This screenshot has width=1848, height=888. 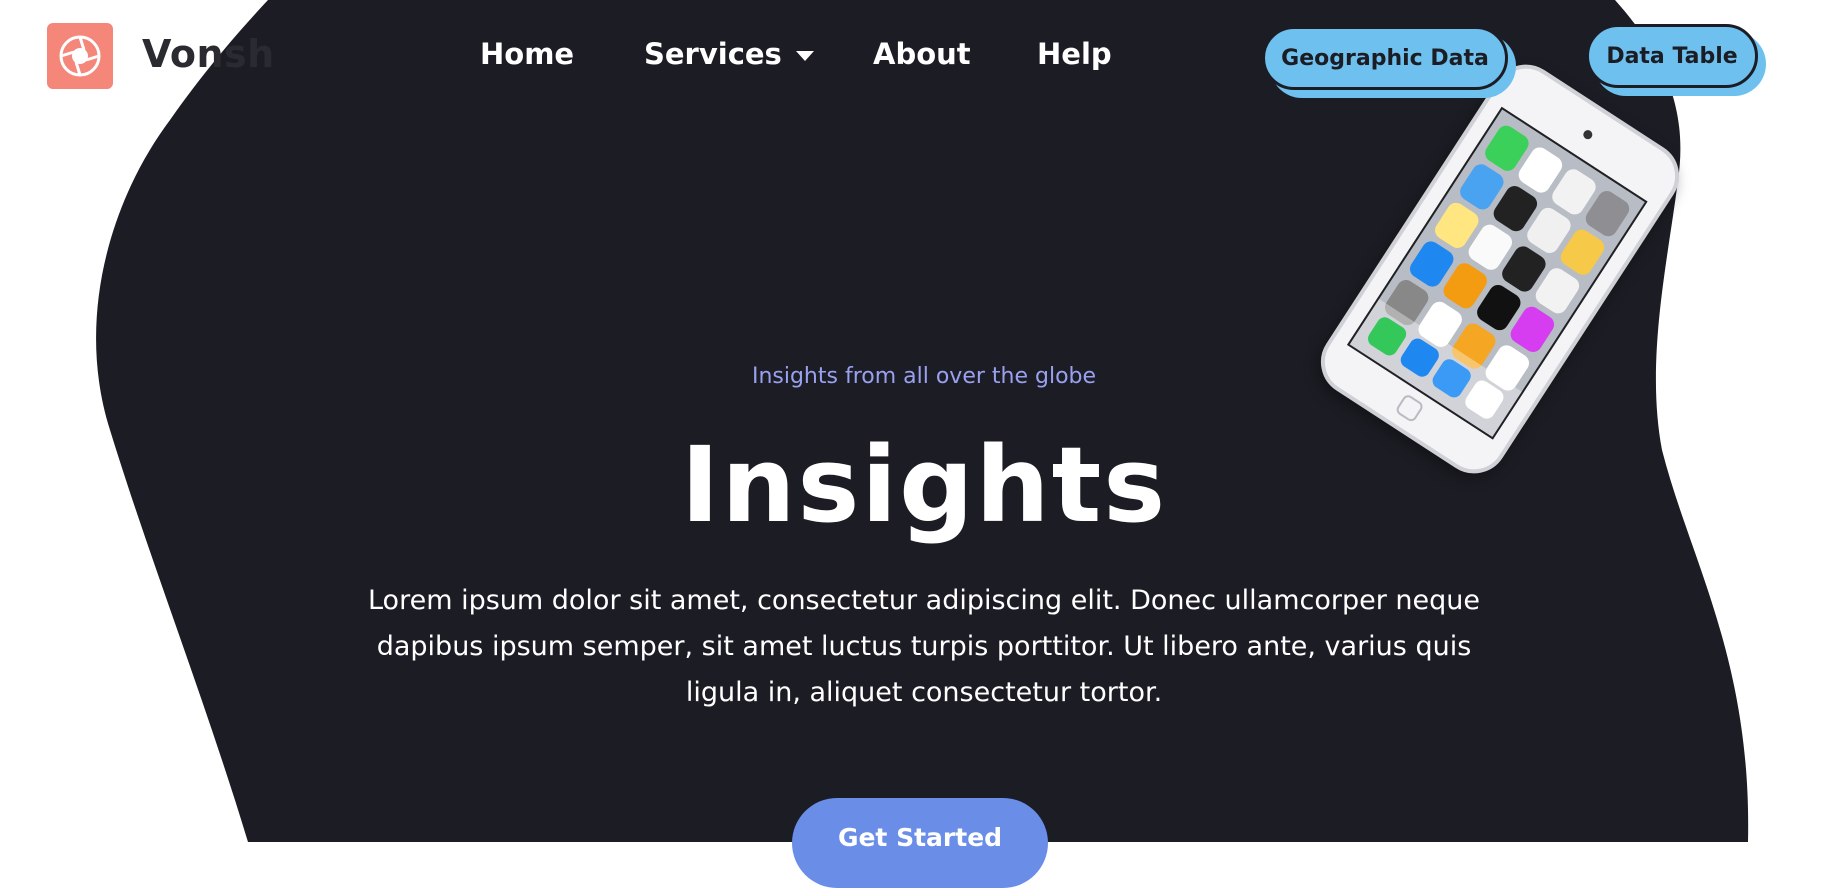 What do you see at coordinates (924, 376) in the screenshot?
I see `hero-tagline: Insights from all over the globe` at bounding box center [924, 376].